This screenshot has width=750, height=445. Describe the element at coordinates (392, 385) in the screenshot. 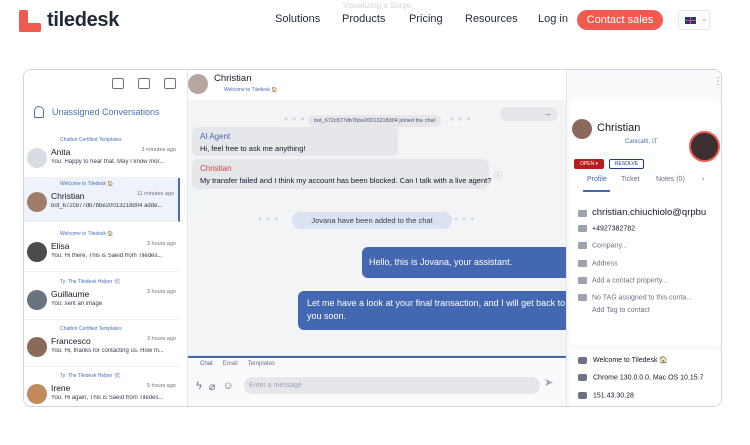

I see `message-input: Enter a message` at that location.